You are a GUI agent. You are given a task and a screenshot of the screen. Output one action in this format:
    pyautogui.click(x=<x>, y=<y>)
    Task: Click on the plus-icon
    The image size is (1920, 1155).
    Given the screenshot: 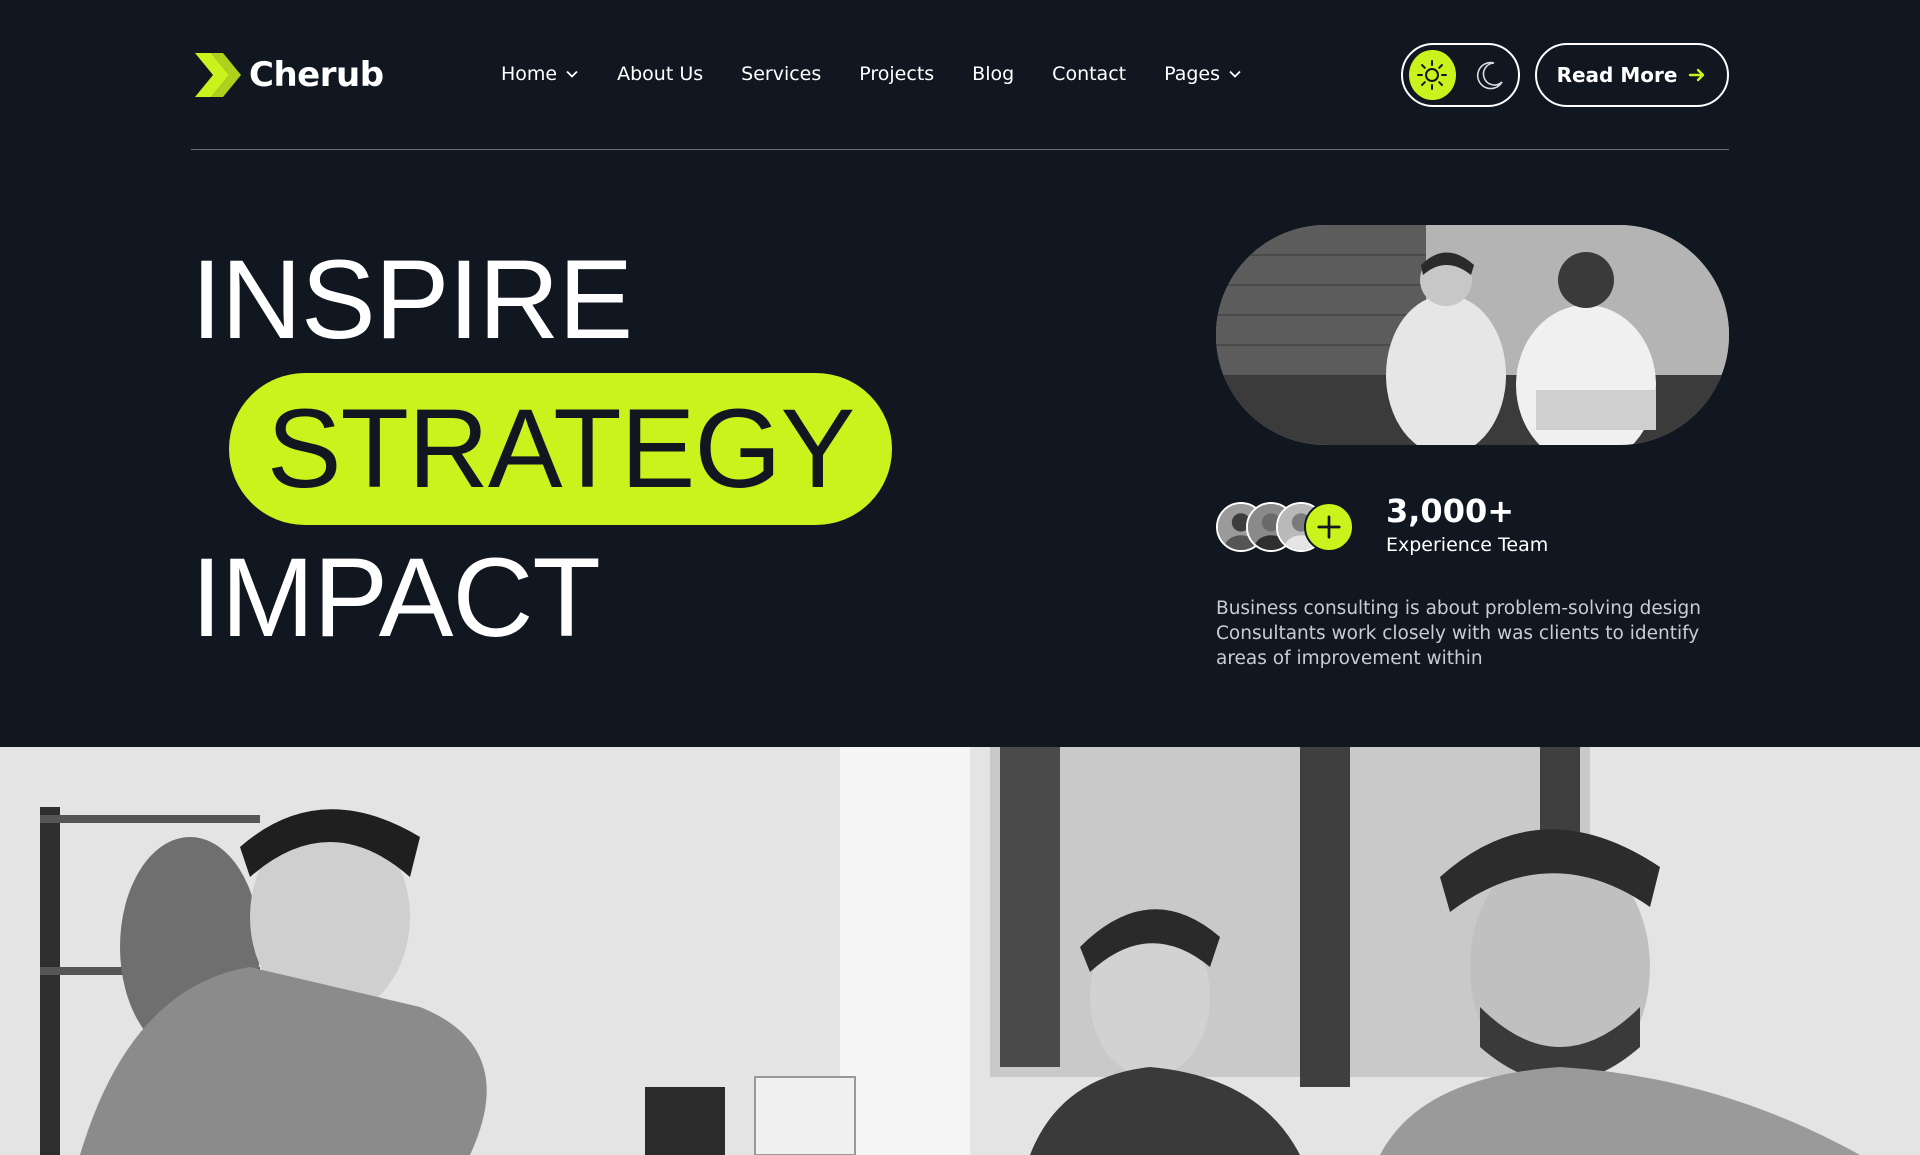 What is the action you would take?
    pyautogui.click(x=1329, y=527)
    